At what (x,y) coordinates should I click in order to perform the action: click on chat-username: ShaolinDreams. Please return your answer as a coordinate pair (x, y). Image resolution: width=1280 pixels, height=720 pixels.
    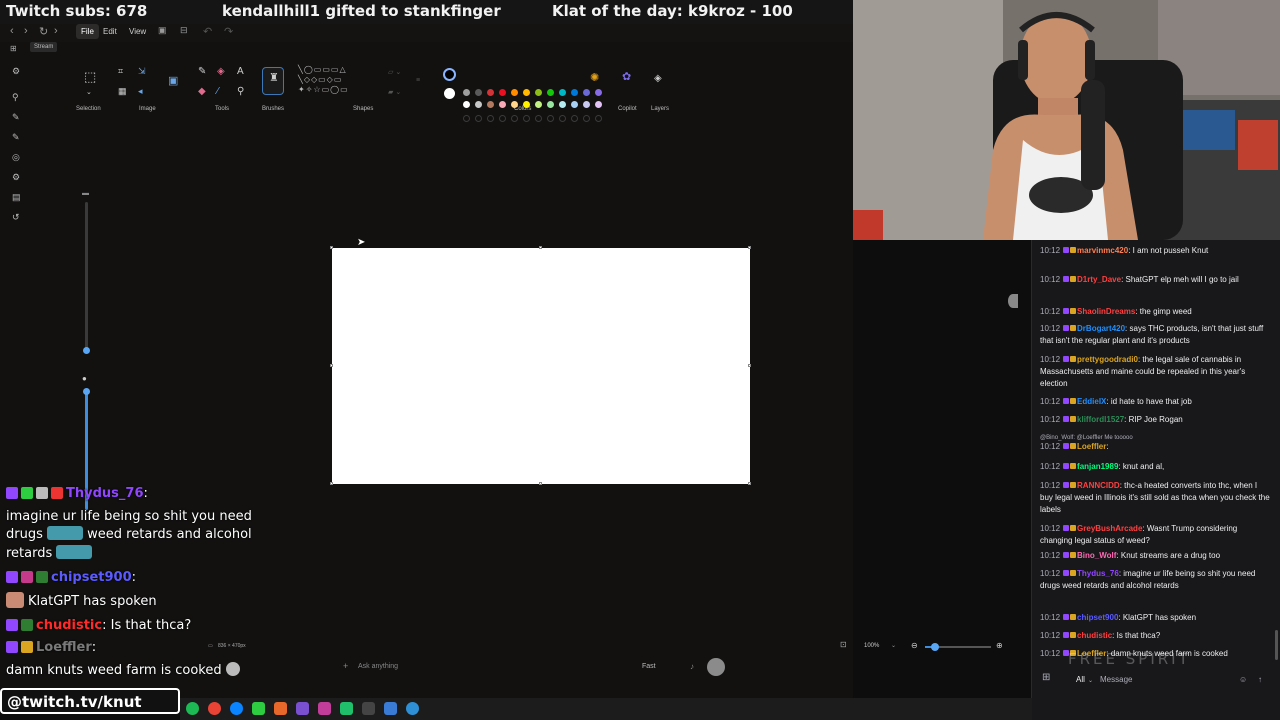
    Looking at the image, I should click on (1106, 311).